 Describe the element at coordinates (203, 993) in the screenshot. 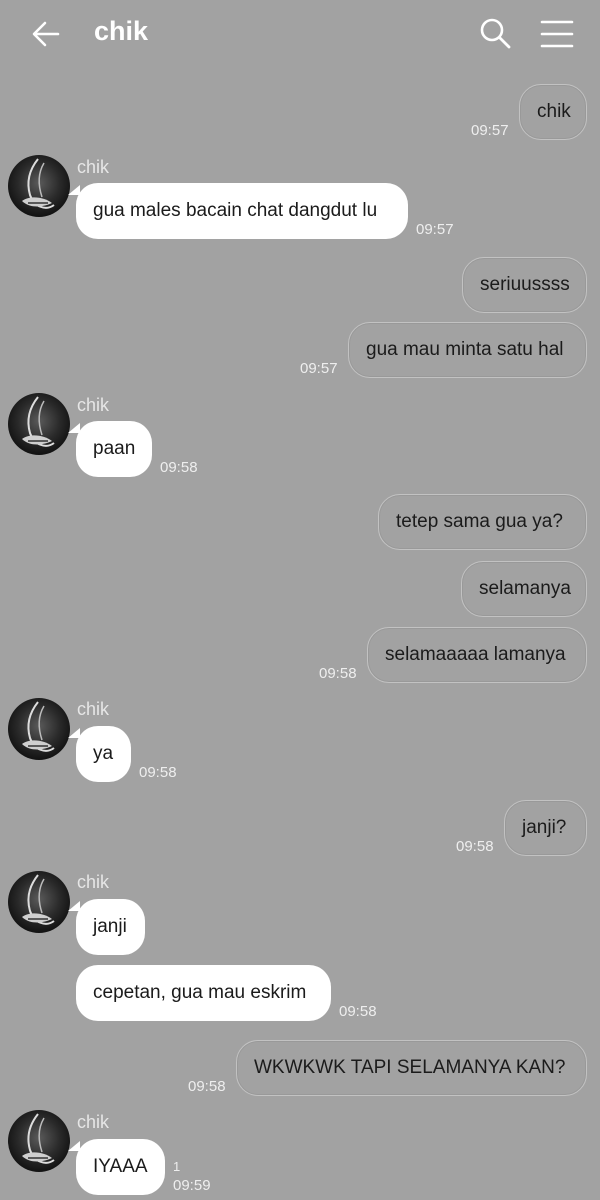

I see `incoming-message-bubble: cepetan, gua mau eskrim` at that location.